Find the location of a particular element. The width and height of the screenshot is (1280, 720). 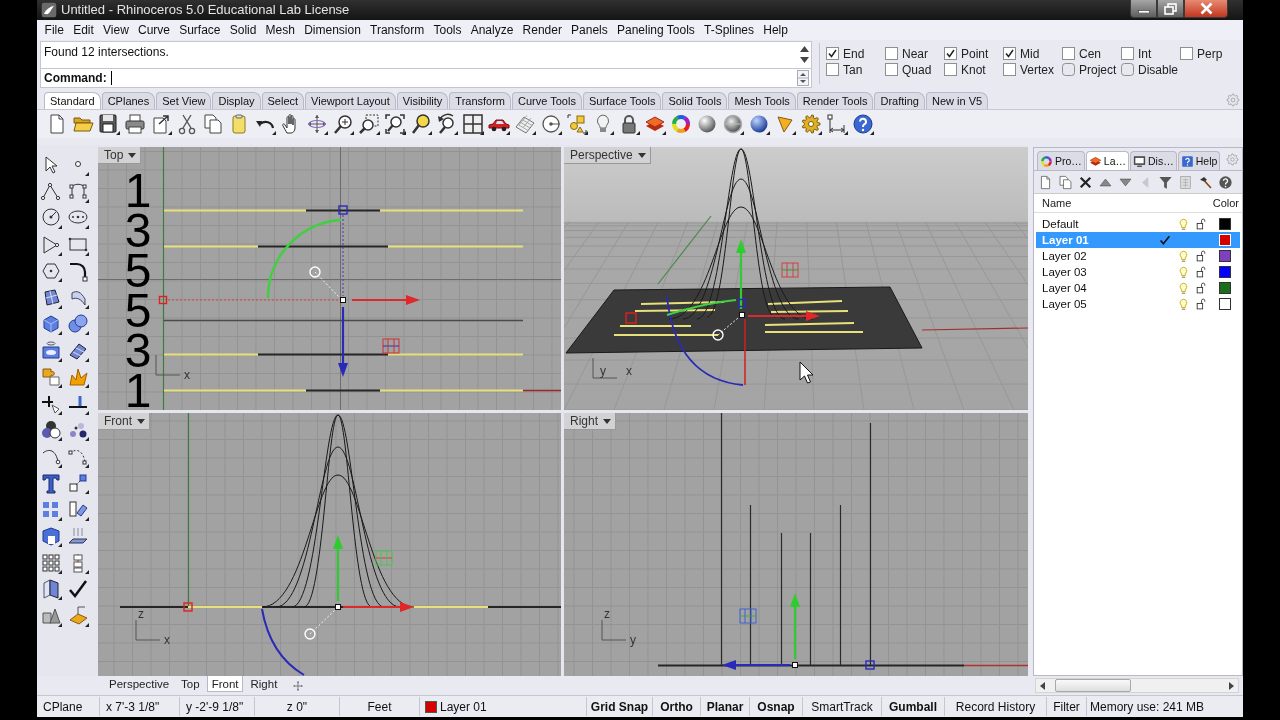

shaded-box-icon is located at coordinates (51, 536).